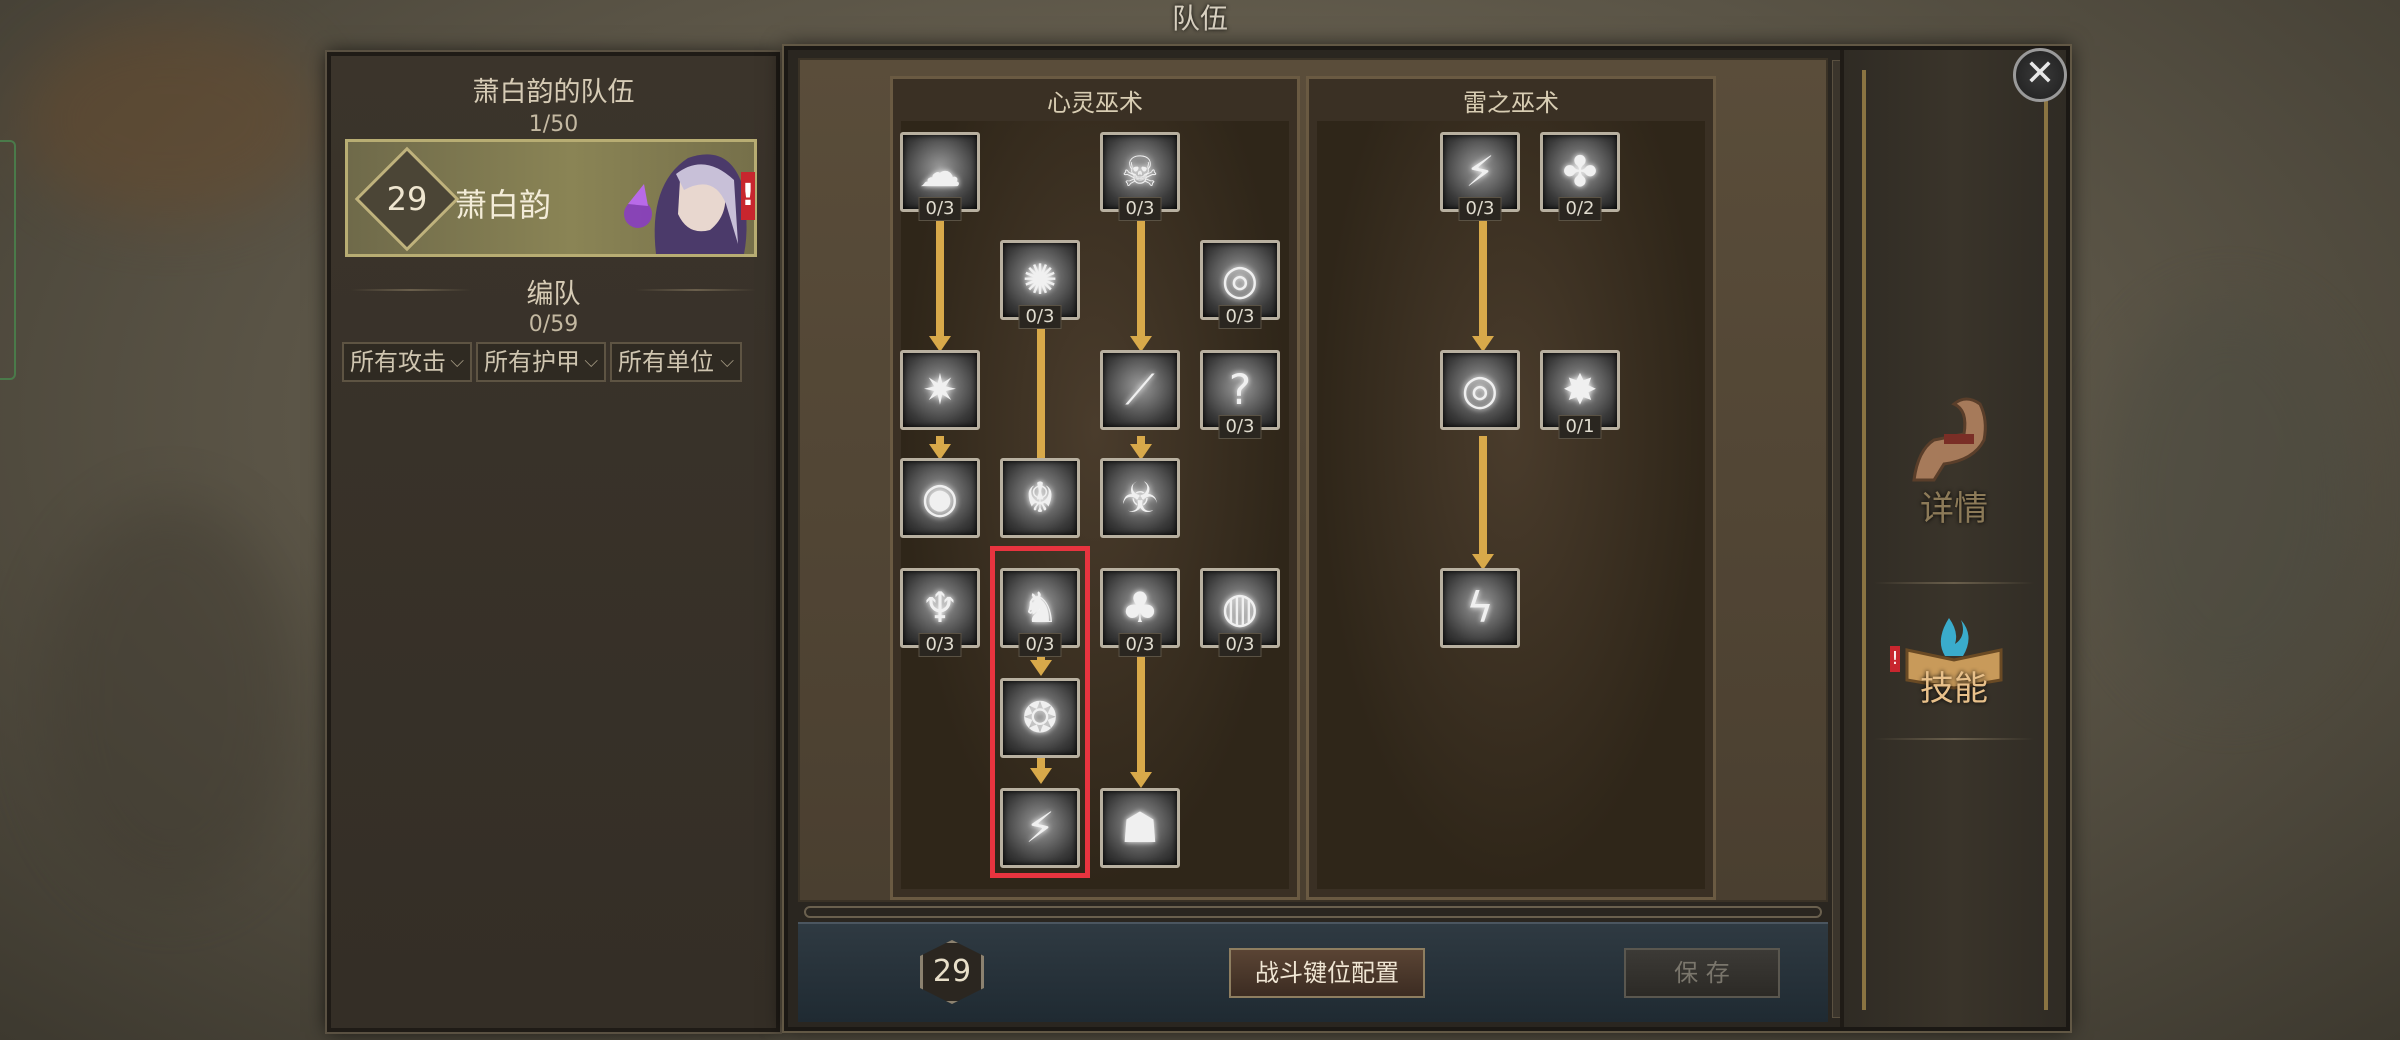  What do you see at coordinates (1954, 509) in the screenshot?
I see `tab-details-label: 详情` at bounding box center [1954, 509].